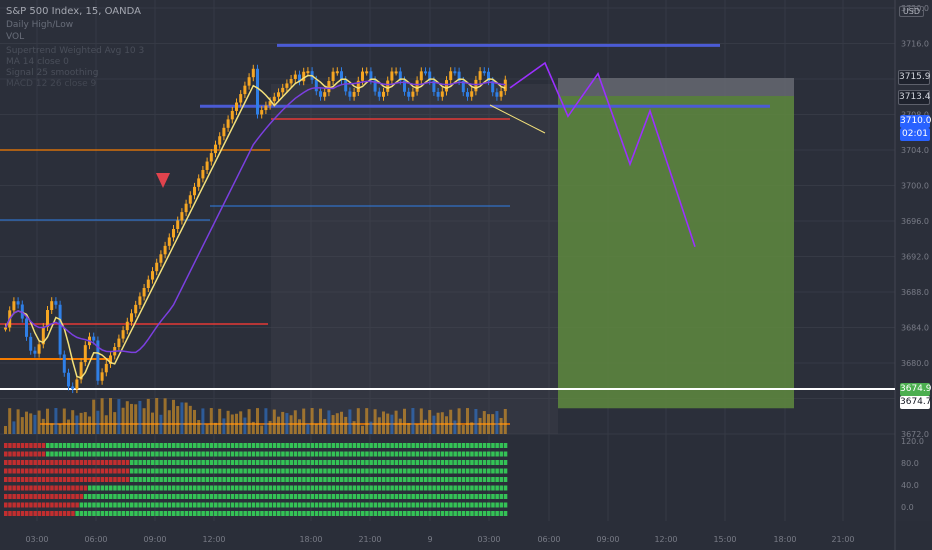 This screenshot has width=932, height=550. What do you see at coordinates (37, 62) in the screenshot?
I see `indicator-ma: MA 14 close 0` at bounding box center [37, 62].